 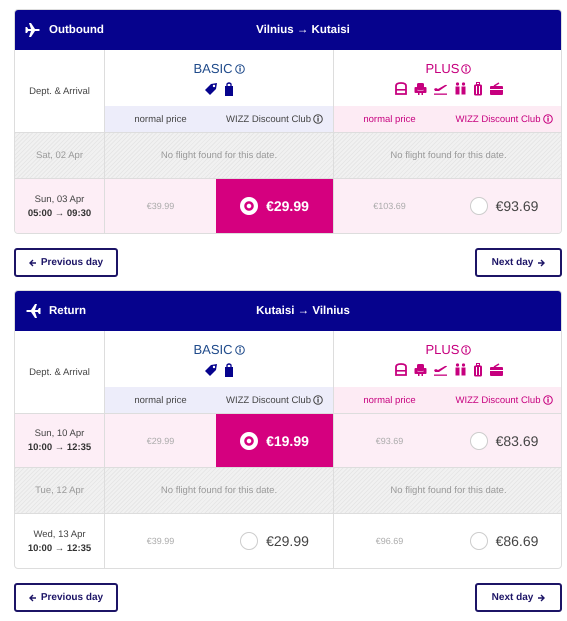 What do you see at coordinates (59, 433) in the screenshot?
I see `date-label: Sun, 10 Apr` at bounding box center [59, 433].